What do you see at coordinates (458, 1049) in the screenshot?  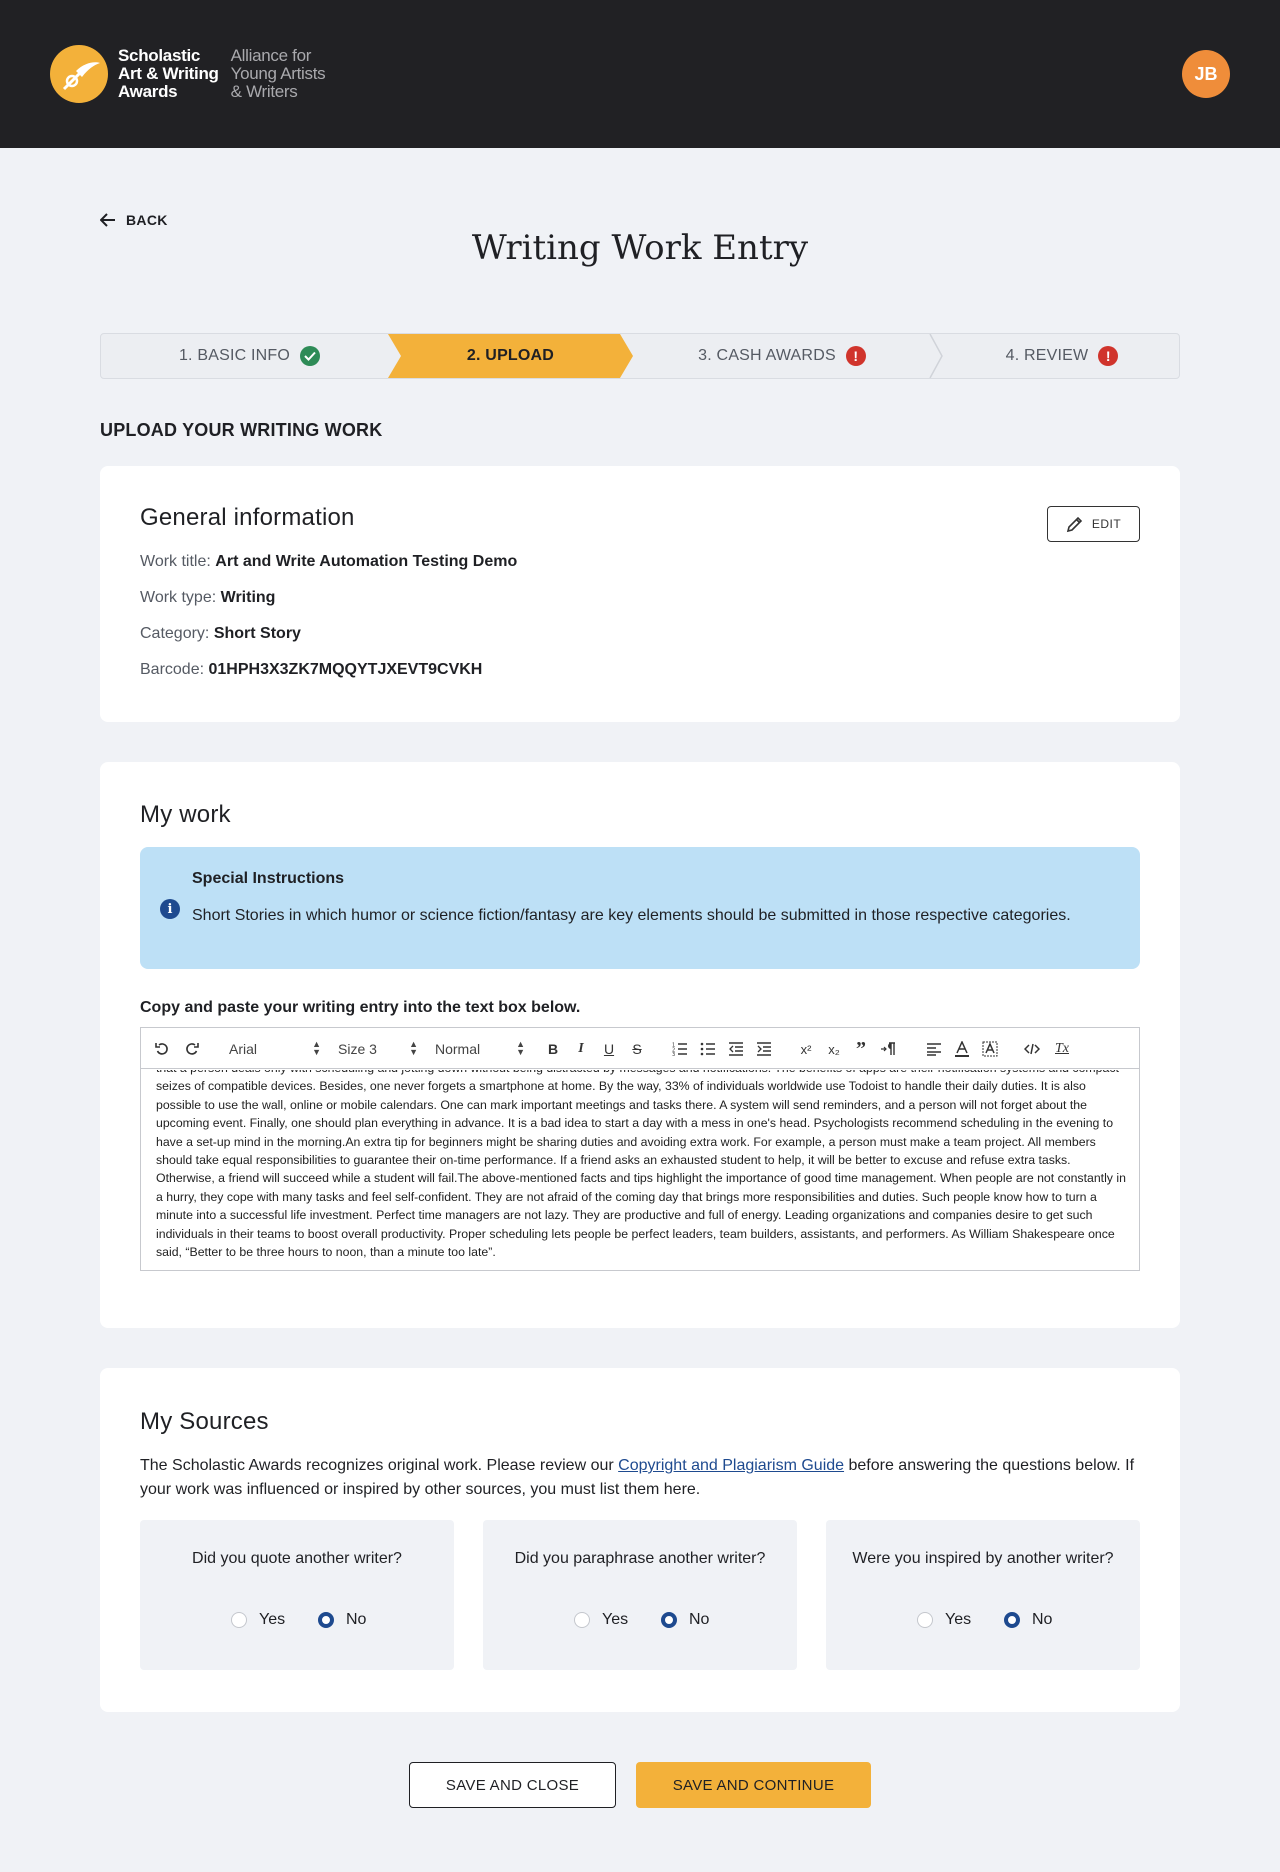 I see `format-value: Normal` at bounding box center [458, 1049].